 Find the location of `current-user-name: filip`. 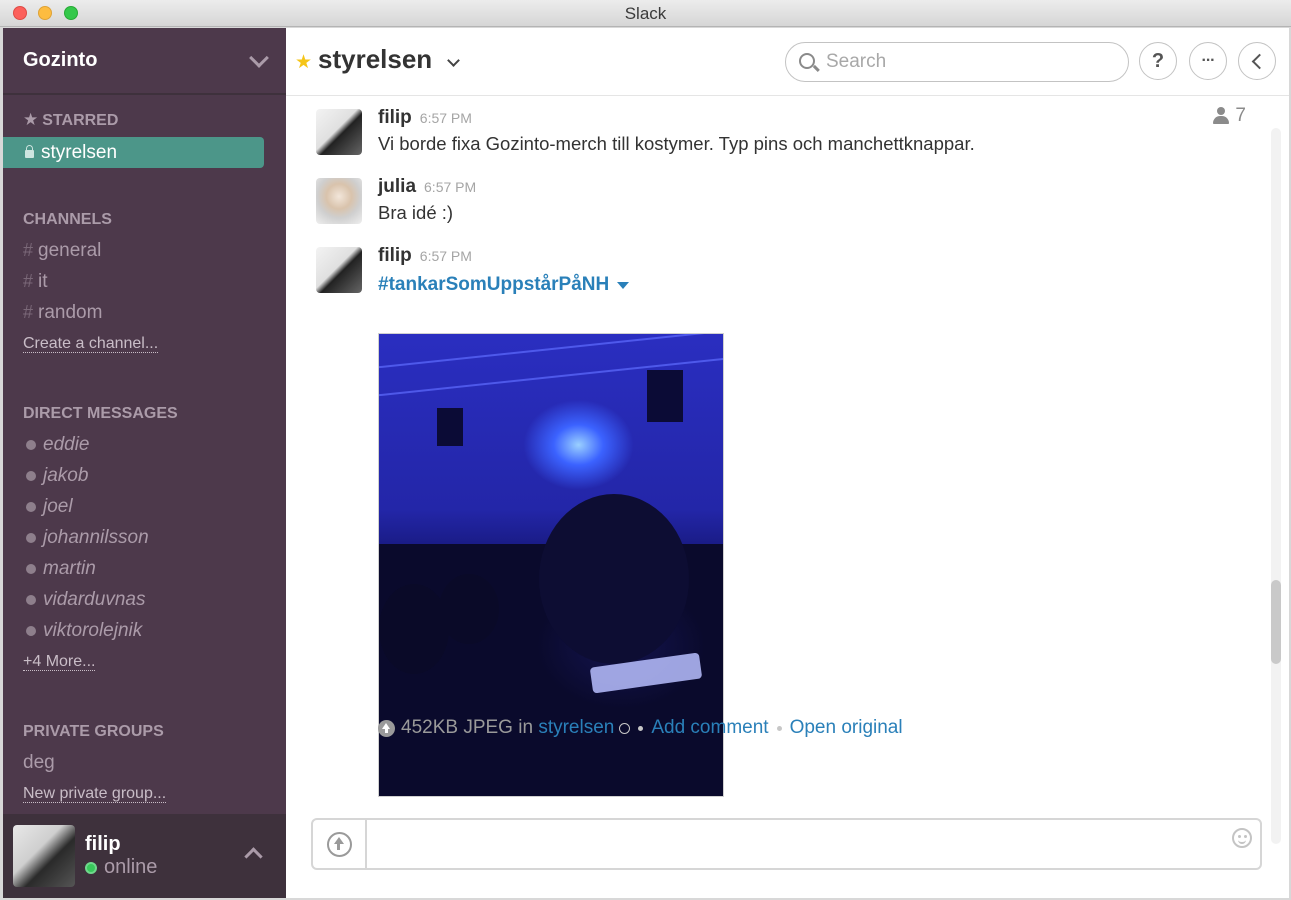

current-user-name: filip is located at coordinates (103, 844).